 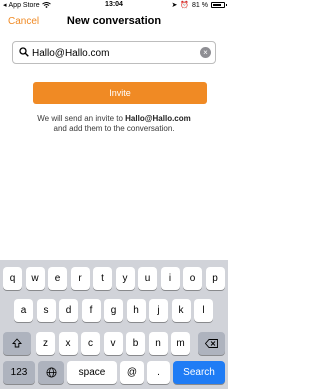 What do you see at coordinates (135, 343) in the screenshot?
I see `keyboard-key-b: b` at bounding box center [135, 343].